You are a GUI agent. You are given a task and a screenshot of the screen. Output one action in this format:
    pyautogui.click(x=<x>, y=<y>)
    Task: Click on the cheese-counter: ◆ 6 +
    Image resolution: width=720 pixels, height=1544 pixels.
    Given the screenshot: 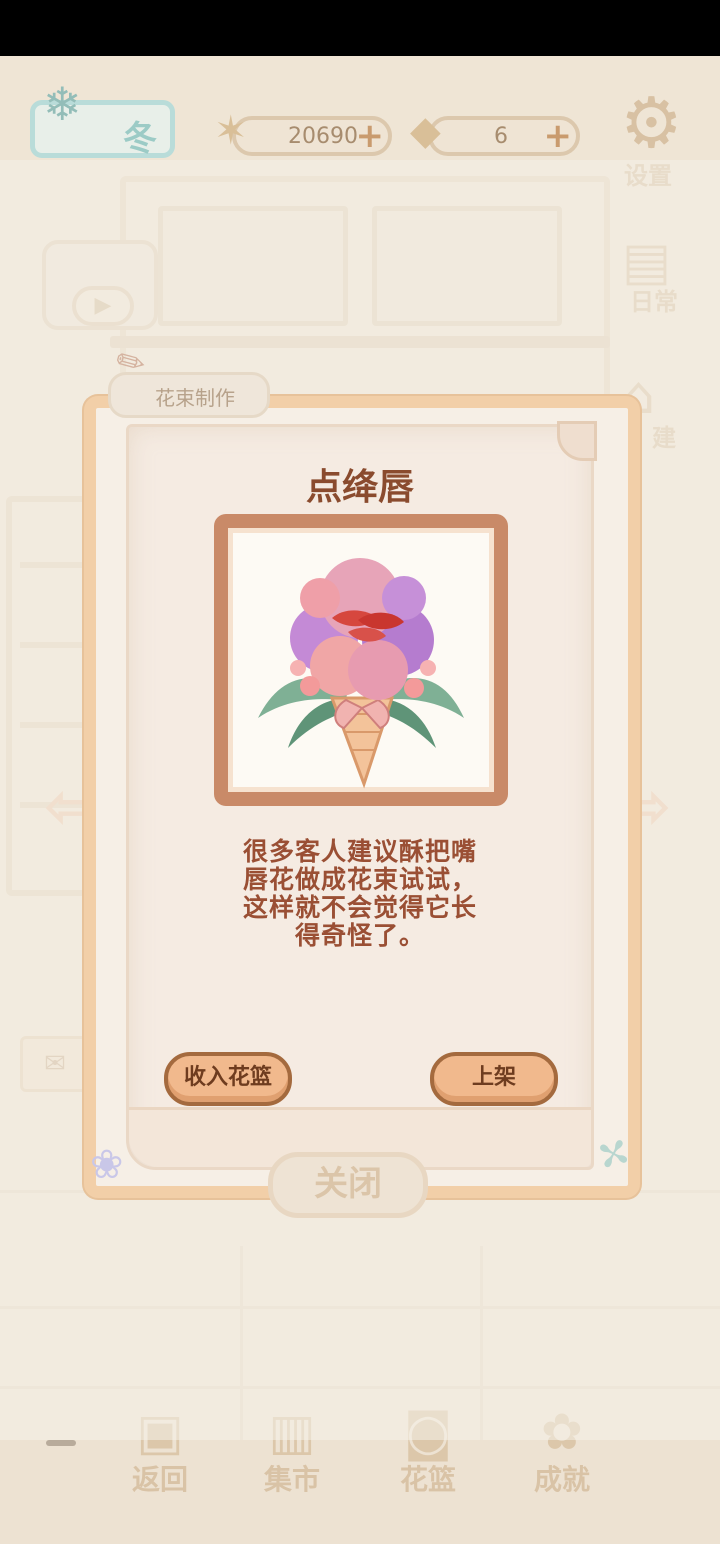 What is the action you would take?
    pyautogui.click(x=495, y=132)
    